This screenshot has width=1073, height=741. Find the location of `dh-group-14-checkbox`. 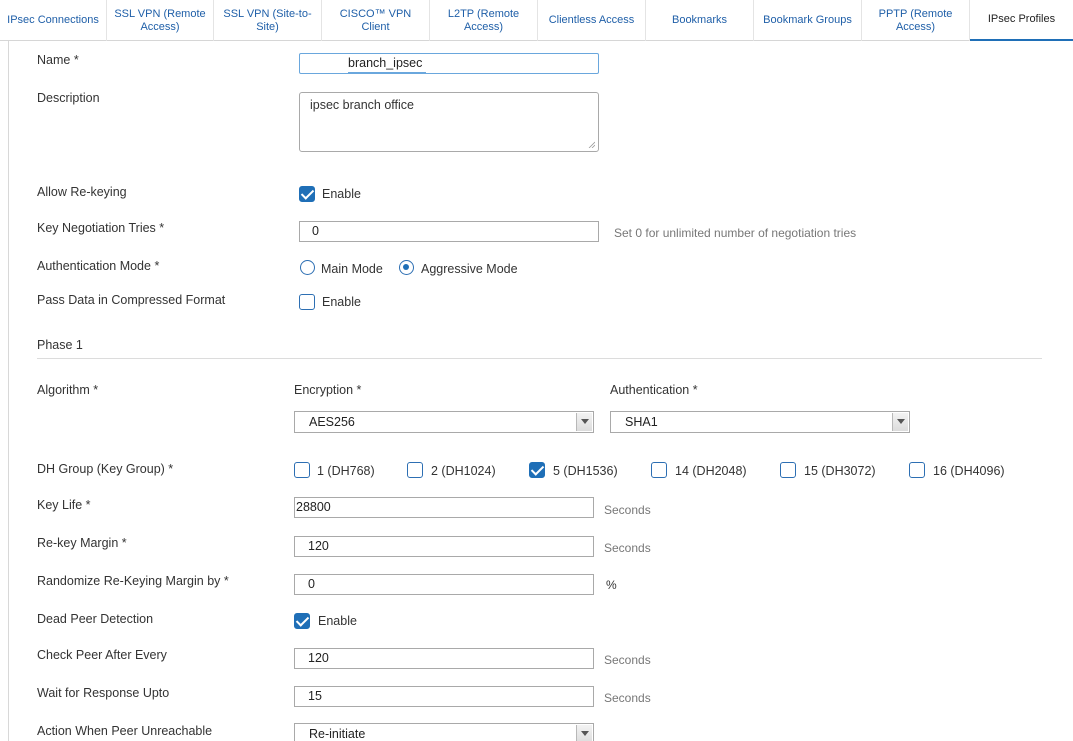

dh-group-14-checkbox is located at coordinates (659, 470).